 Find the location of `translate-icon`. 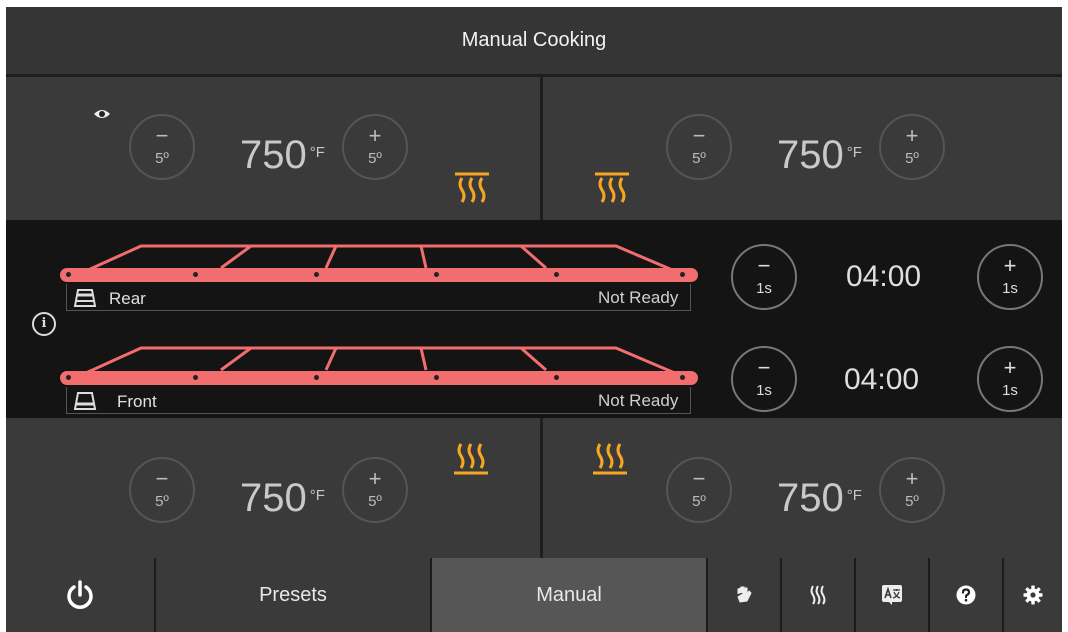

translate-icon is located at coordinates (892, 595).